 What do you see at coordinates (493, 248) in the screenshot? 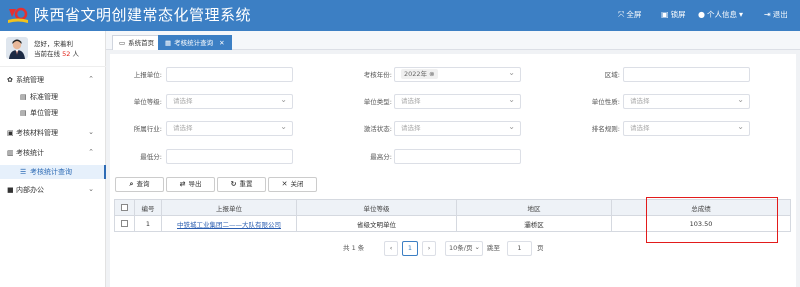
I see `goto-label: 跳至` at bounding box center [493, 248].